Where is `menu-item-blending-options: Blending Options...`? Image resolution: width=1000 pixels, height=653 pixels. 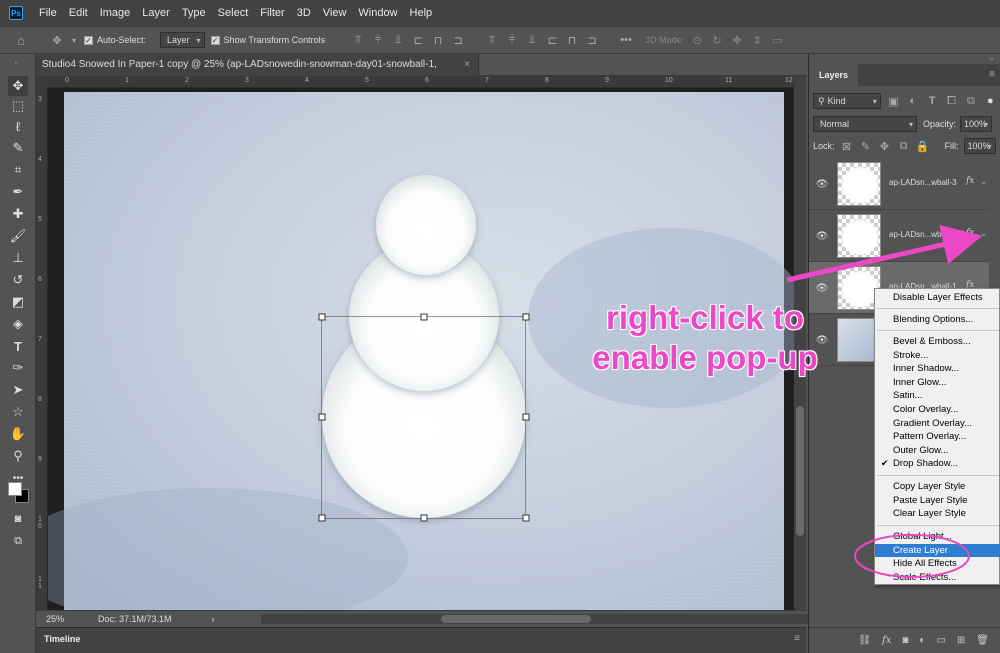
menu-item-blending-options: Blending Options... is located at coordinates (937, 320).